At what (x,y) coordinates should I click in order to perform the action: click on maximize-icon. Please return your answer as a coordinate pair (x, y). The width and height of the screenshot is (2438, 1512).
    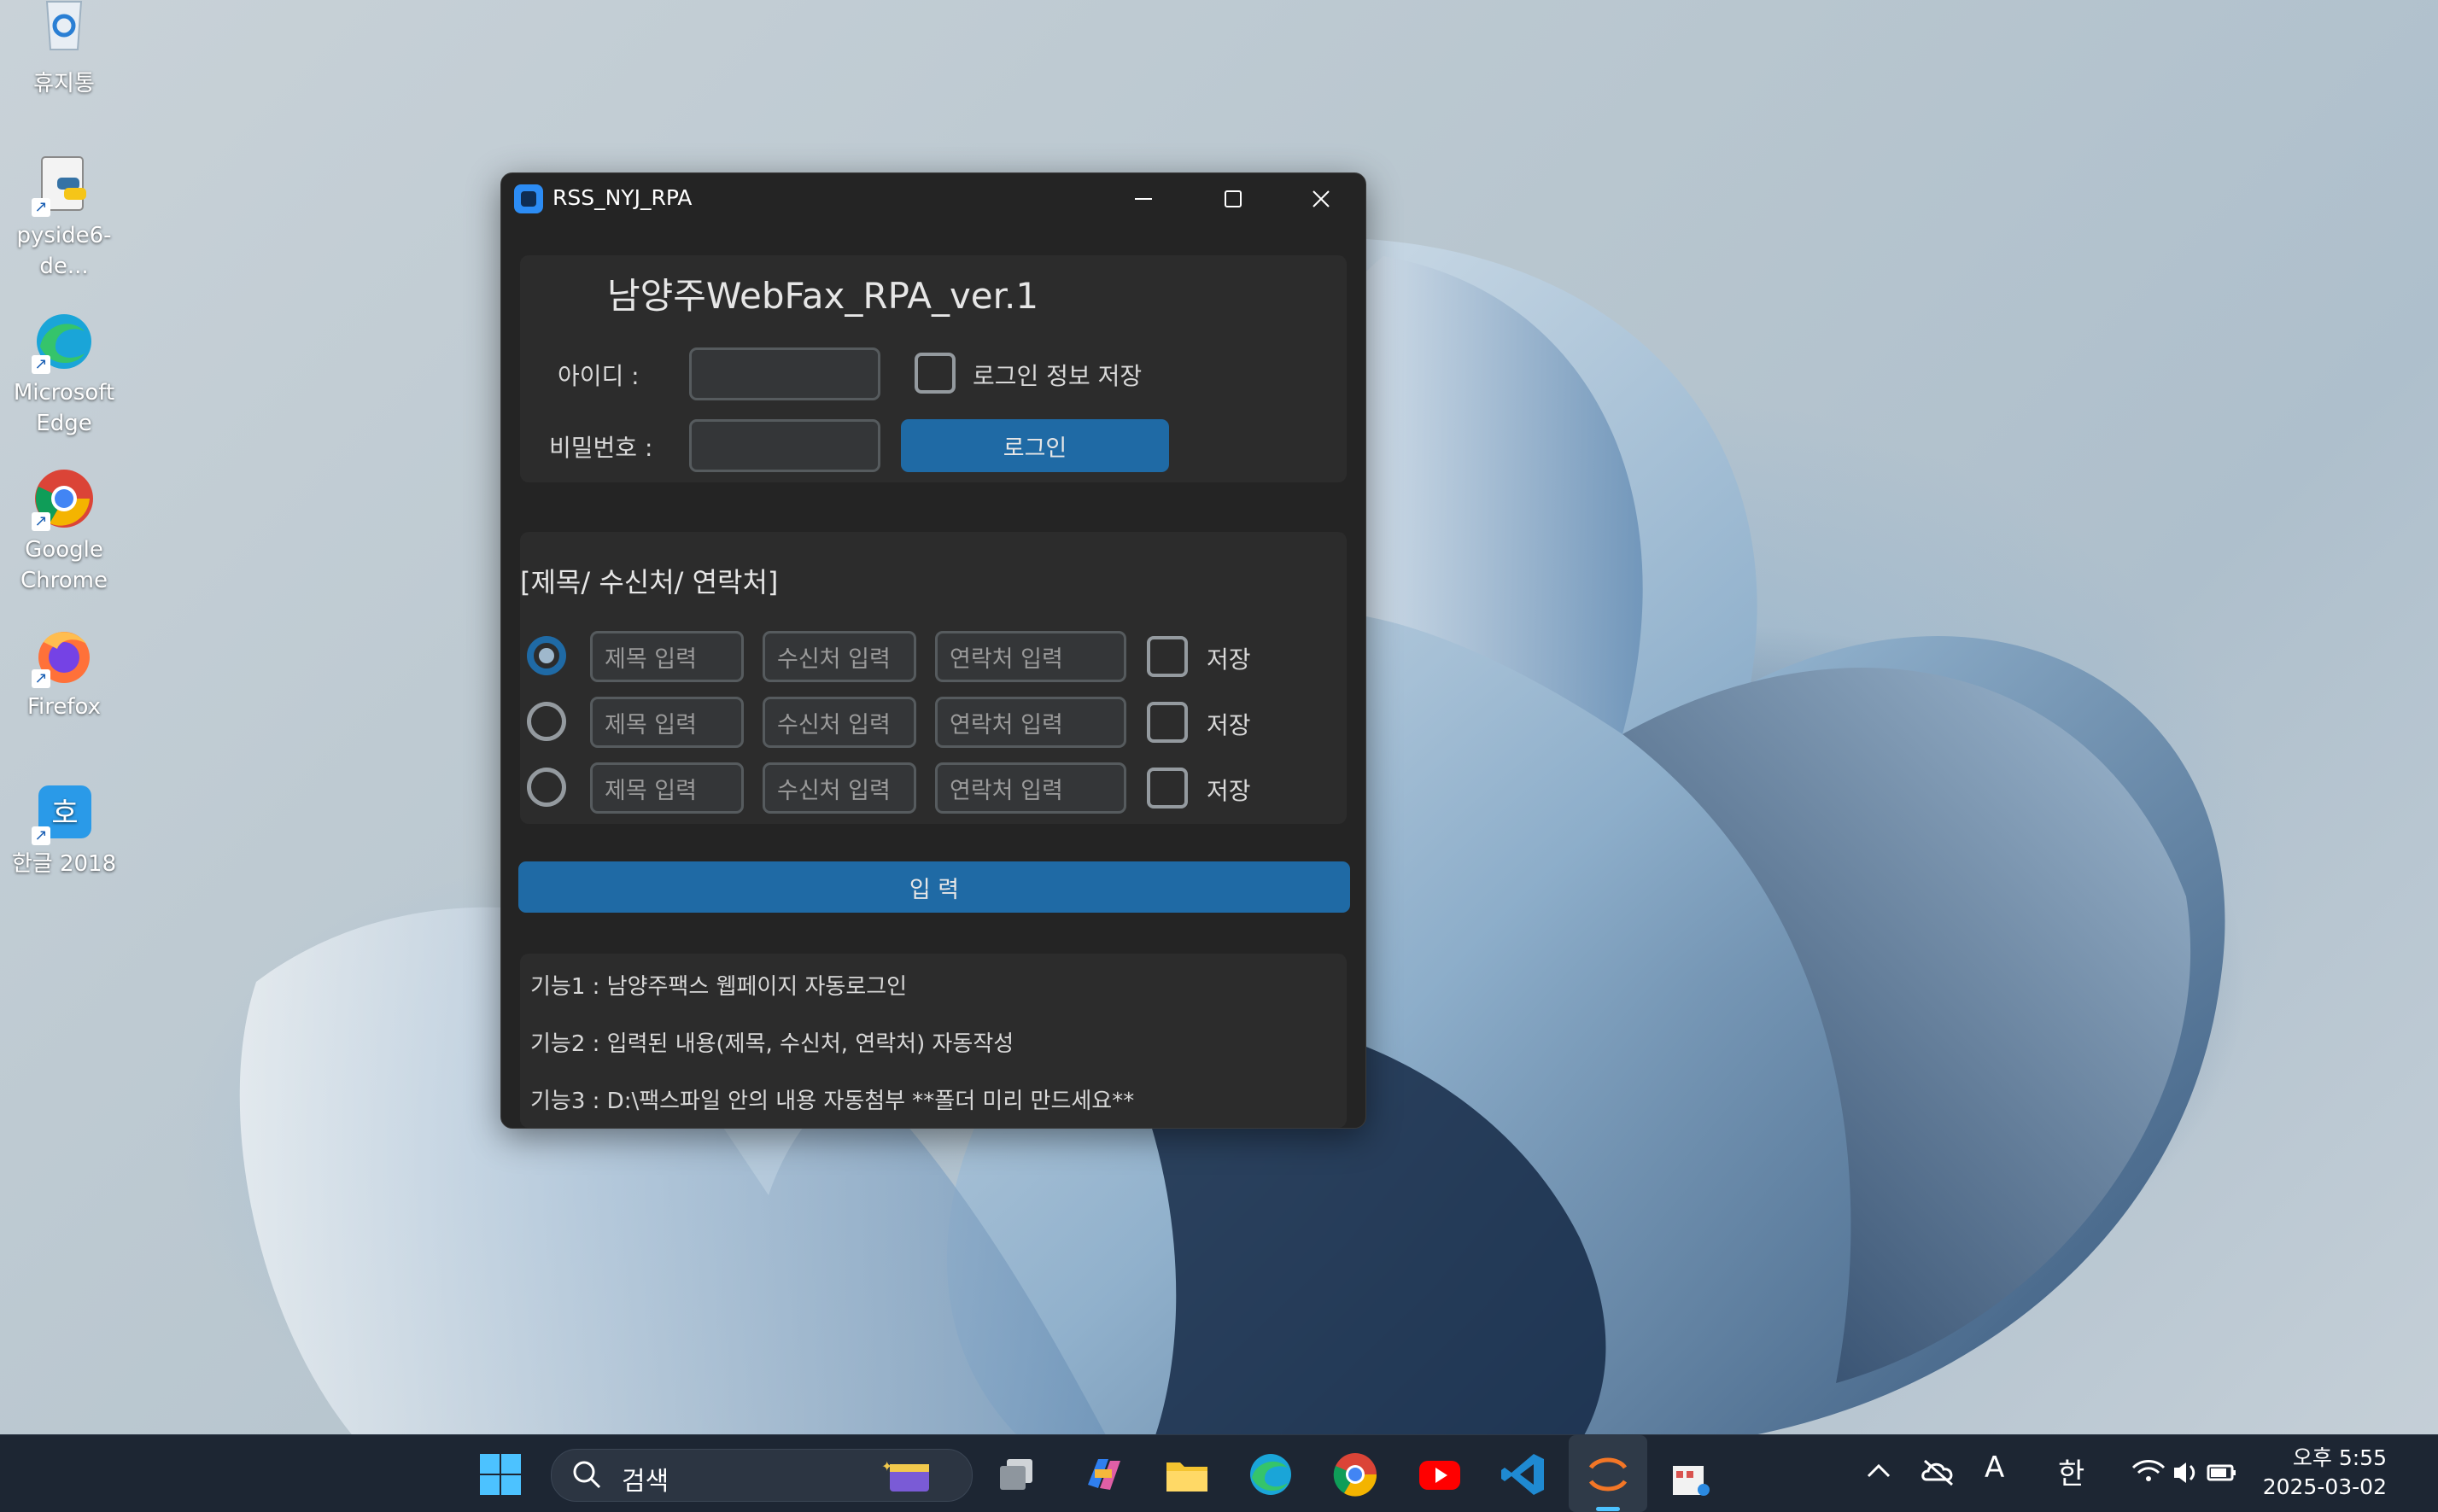
    Looking at the image, I should click on (1233, 198).